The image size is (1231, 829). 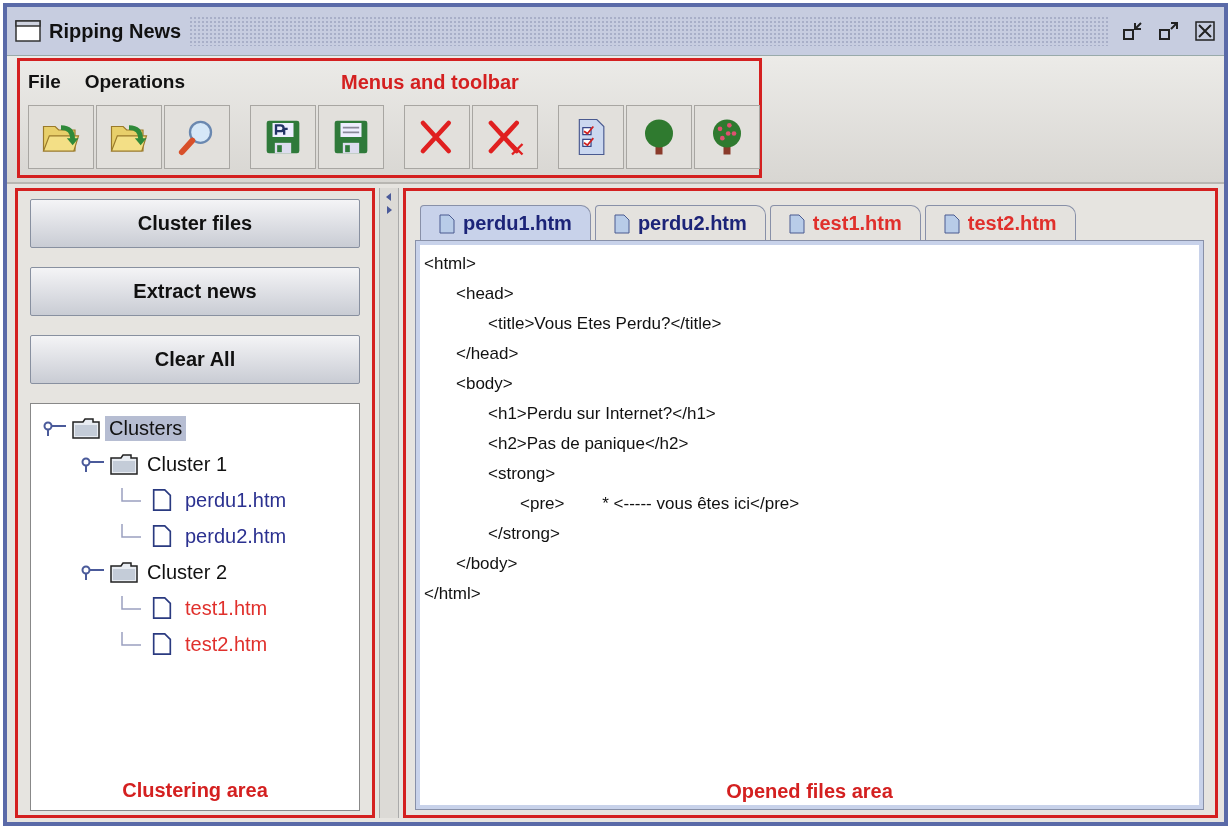 I want to click on save-button, so click(x=351, y=137).